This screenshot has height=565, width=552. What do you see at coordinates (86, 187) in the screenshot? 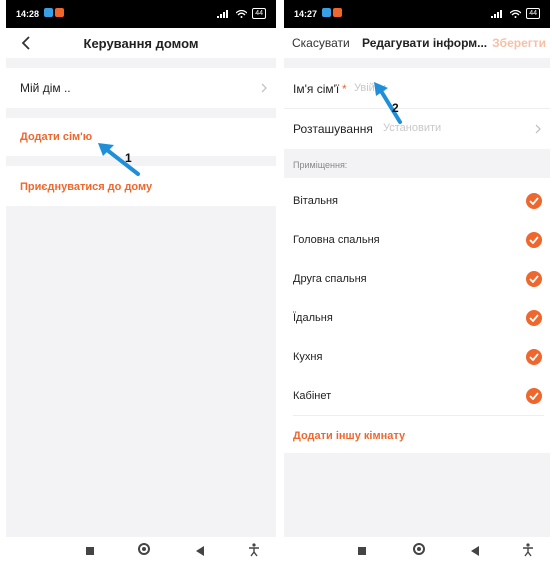
I see `join-home-button: Приєднуватися до дому` at bounding box center [86, 187].